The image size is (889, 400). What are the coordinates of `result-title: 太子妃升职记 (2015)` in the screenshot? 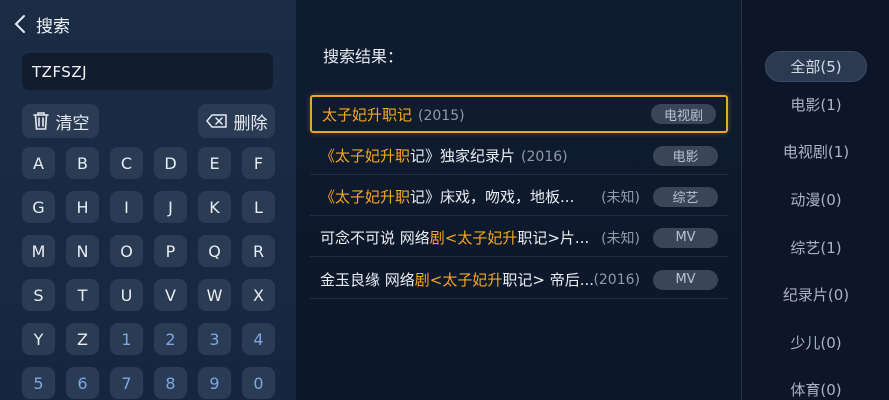 It's located at (393, 114).